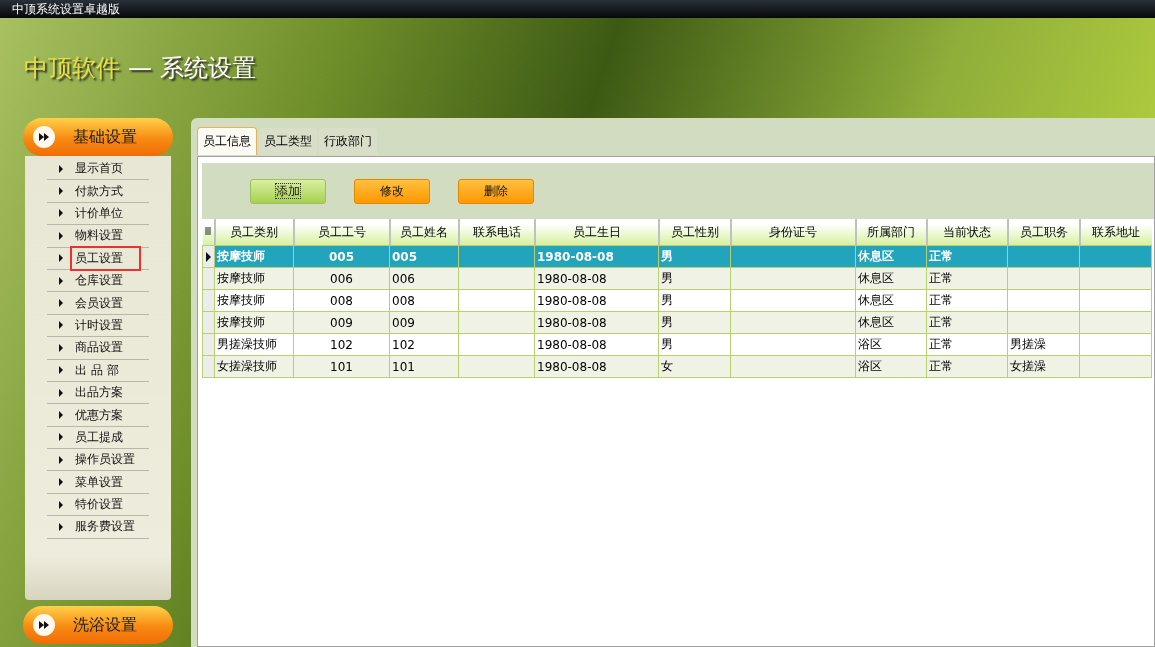 The image size is (1155, 647). Describe the element at coordinates (424, 232) in the screenshot. I see `column-header: 员工姓名` at that location.